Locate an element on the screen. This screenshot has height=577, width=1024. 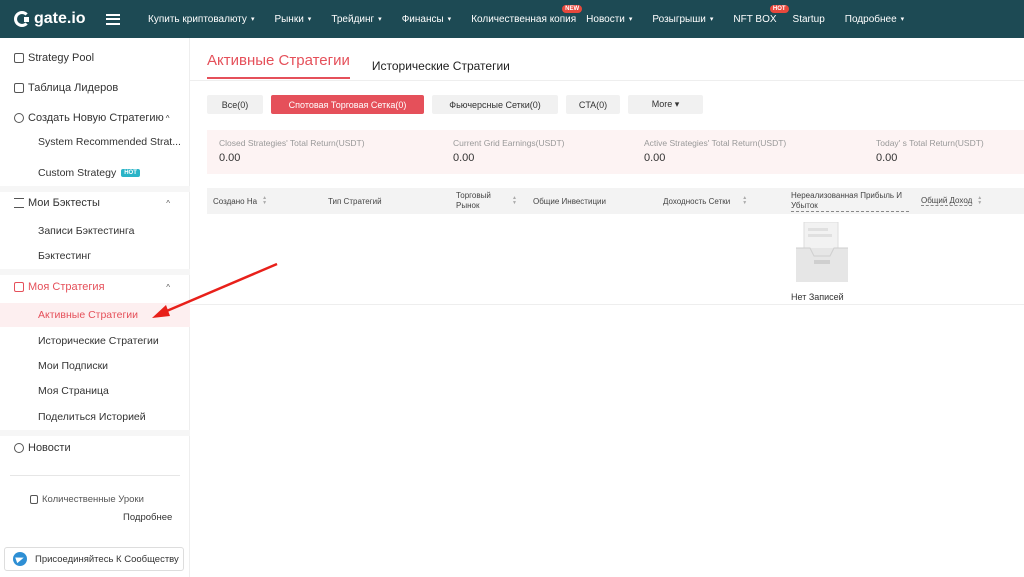
nav-news: Новости ▾ is located at coordinates (609, 19).